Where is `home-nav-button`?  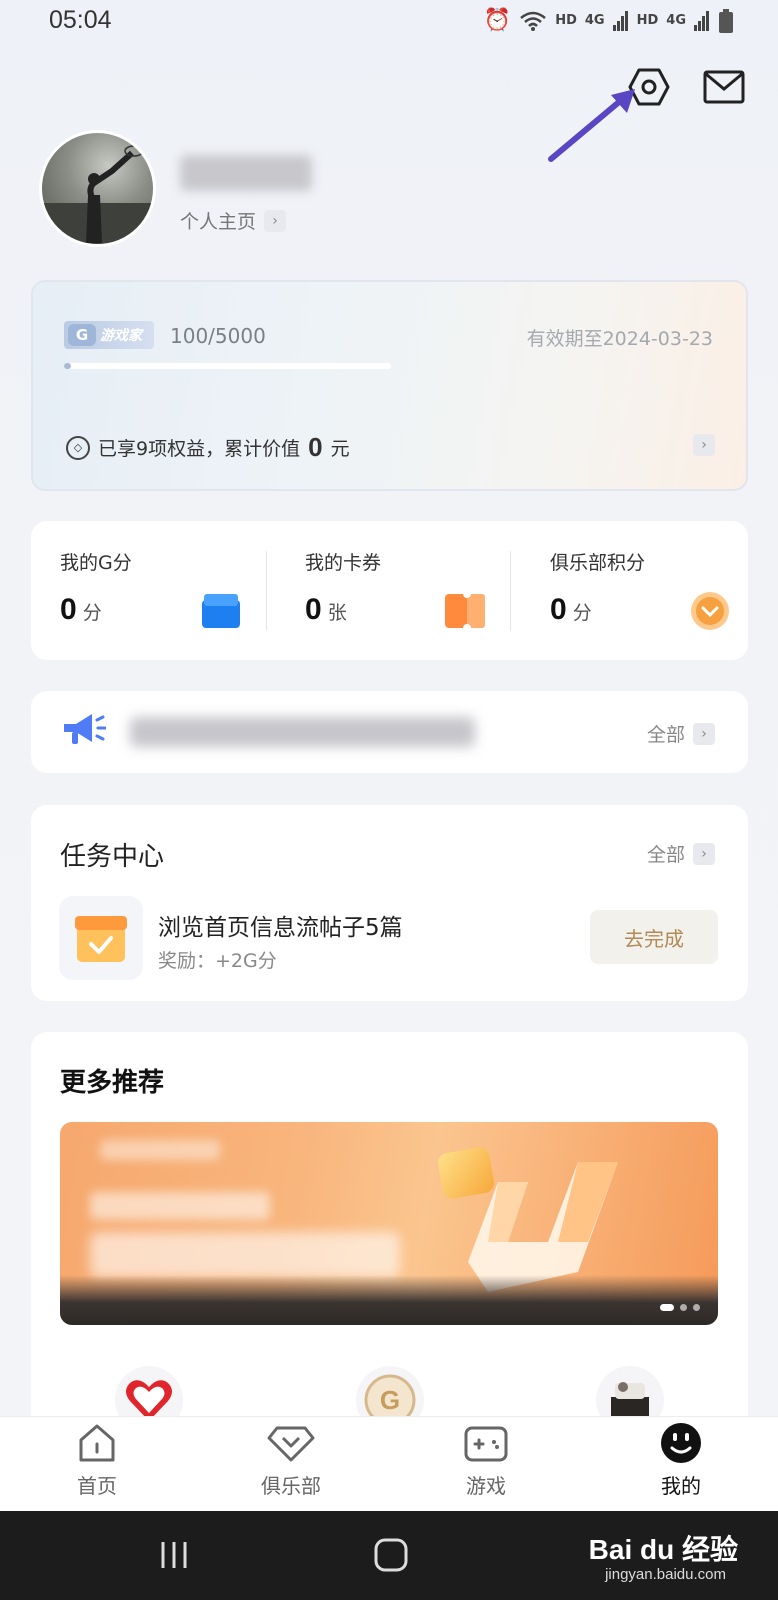
home-nav-button is located at coordinates (391, 1555).